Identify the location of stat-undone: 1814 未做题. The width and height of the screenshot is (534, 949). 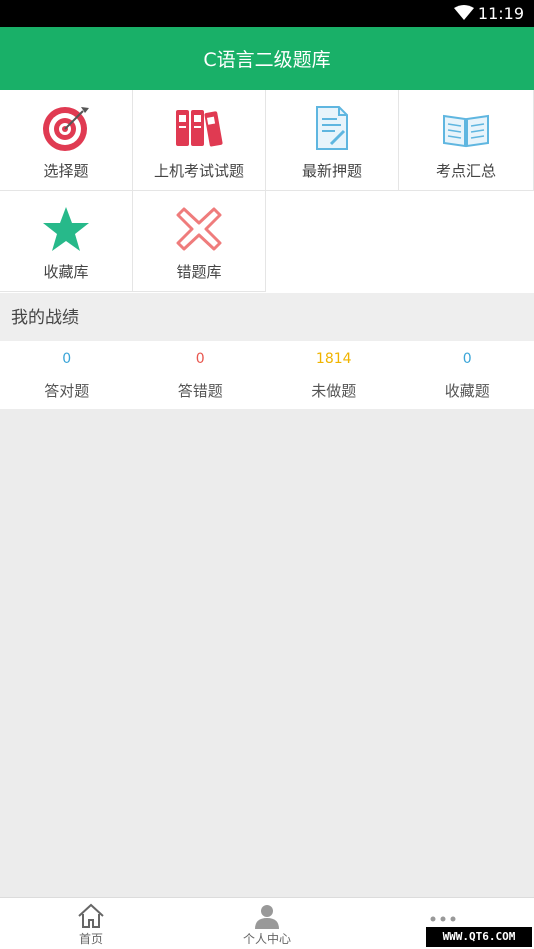
(334, 375).